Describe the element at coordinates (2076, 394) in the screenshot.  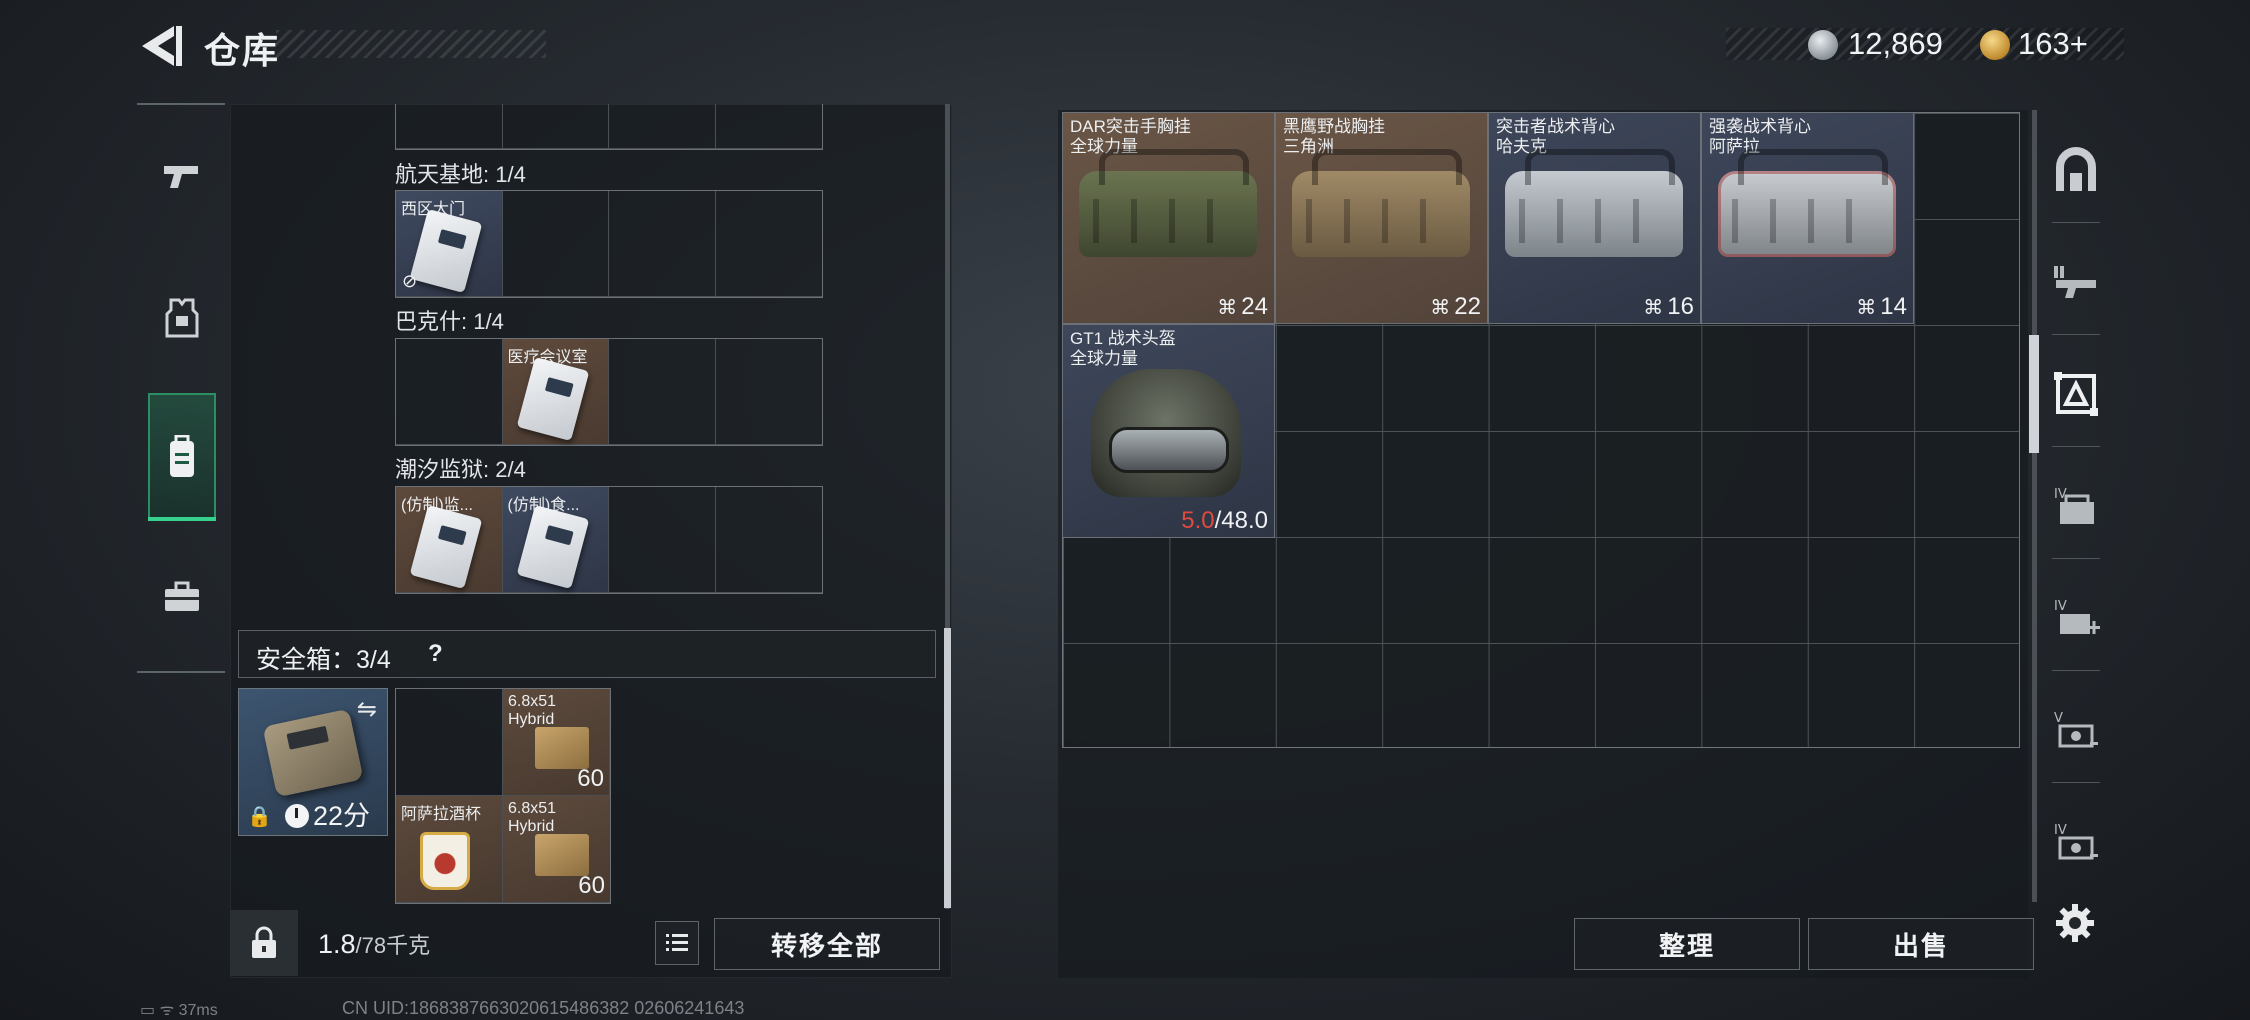
I see `armor-slot-icon` at that location.